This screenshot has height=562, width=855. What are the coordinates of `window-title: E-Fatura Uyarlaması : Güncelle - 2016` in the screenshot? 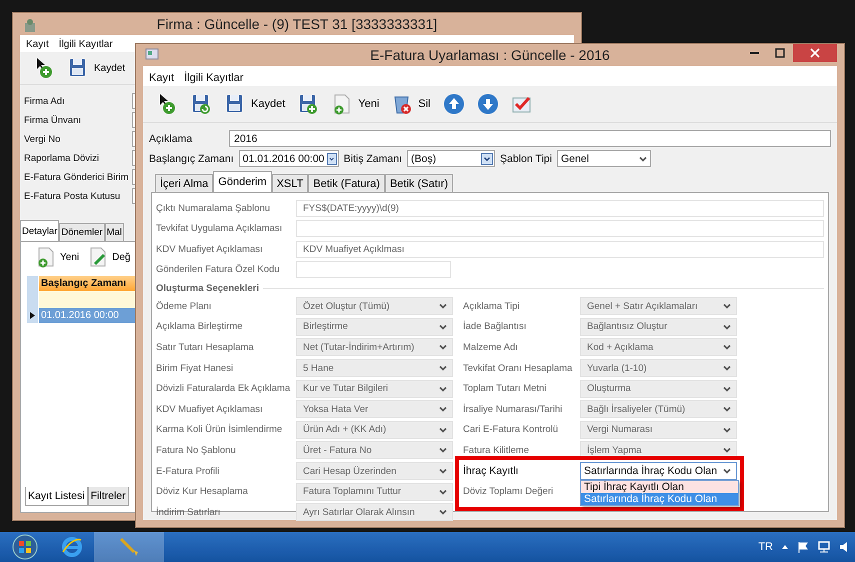 It's located at (490, 55).